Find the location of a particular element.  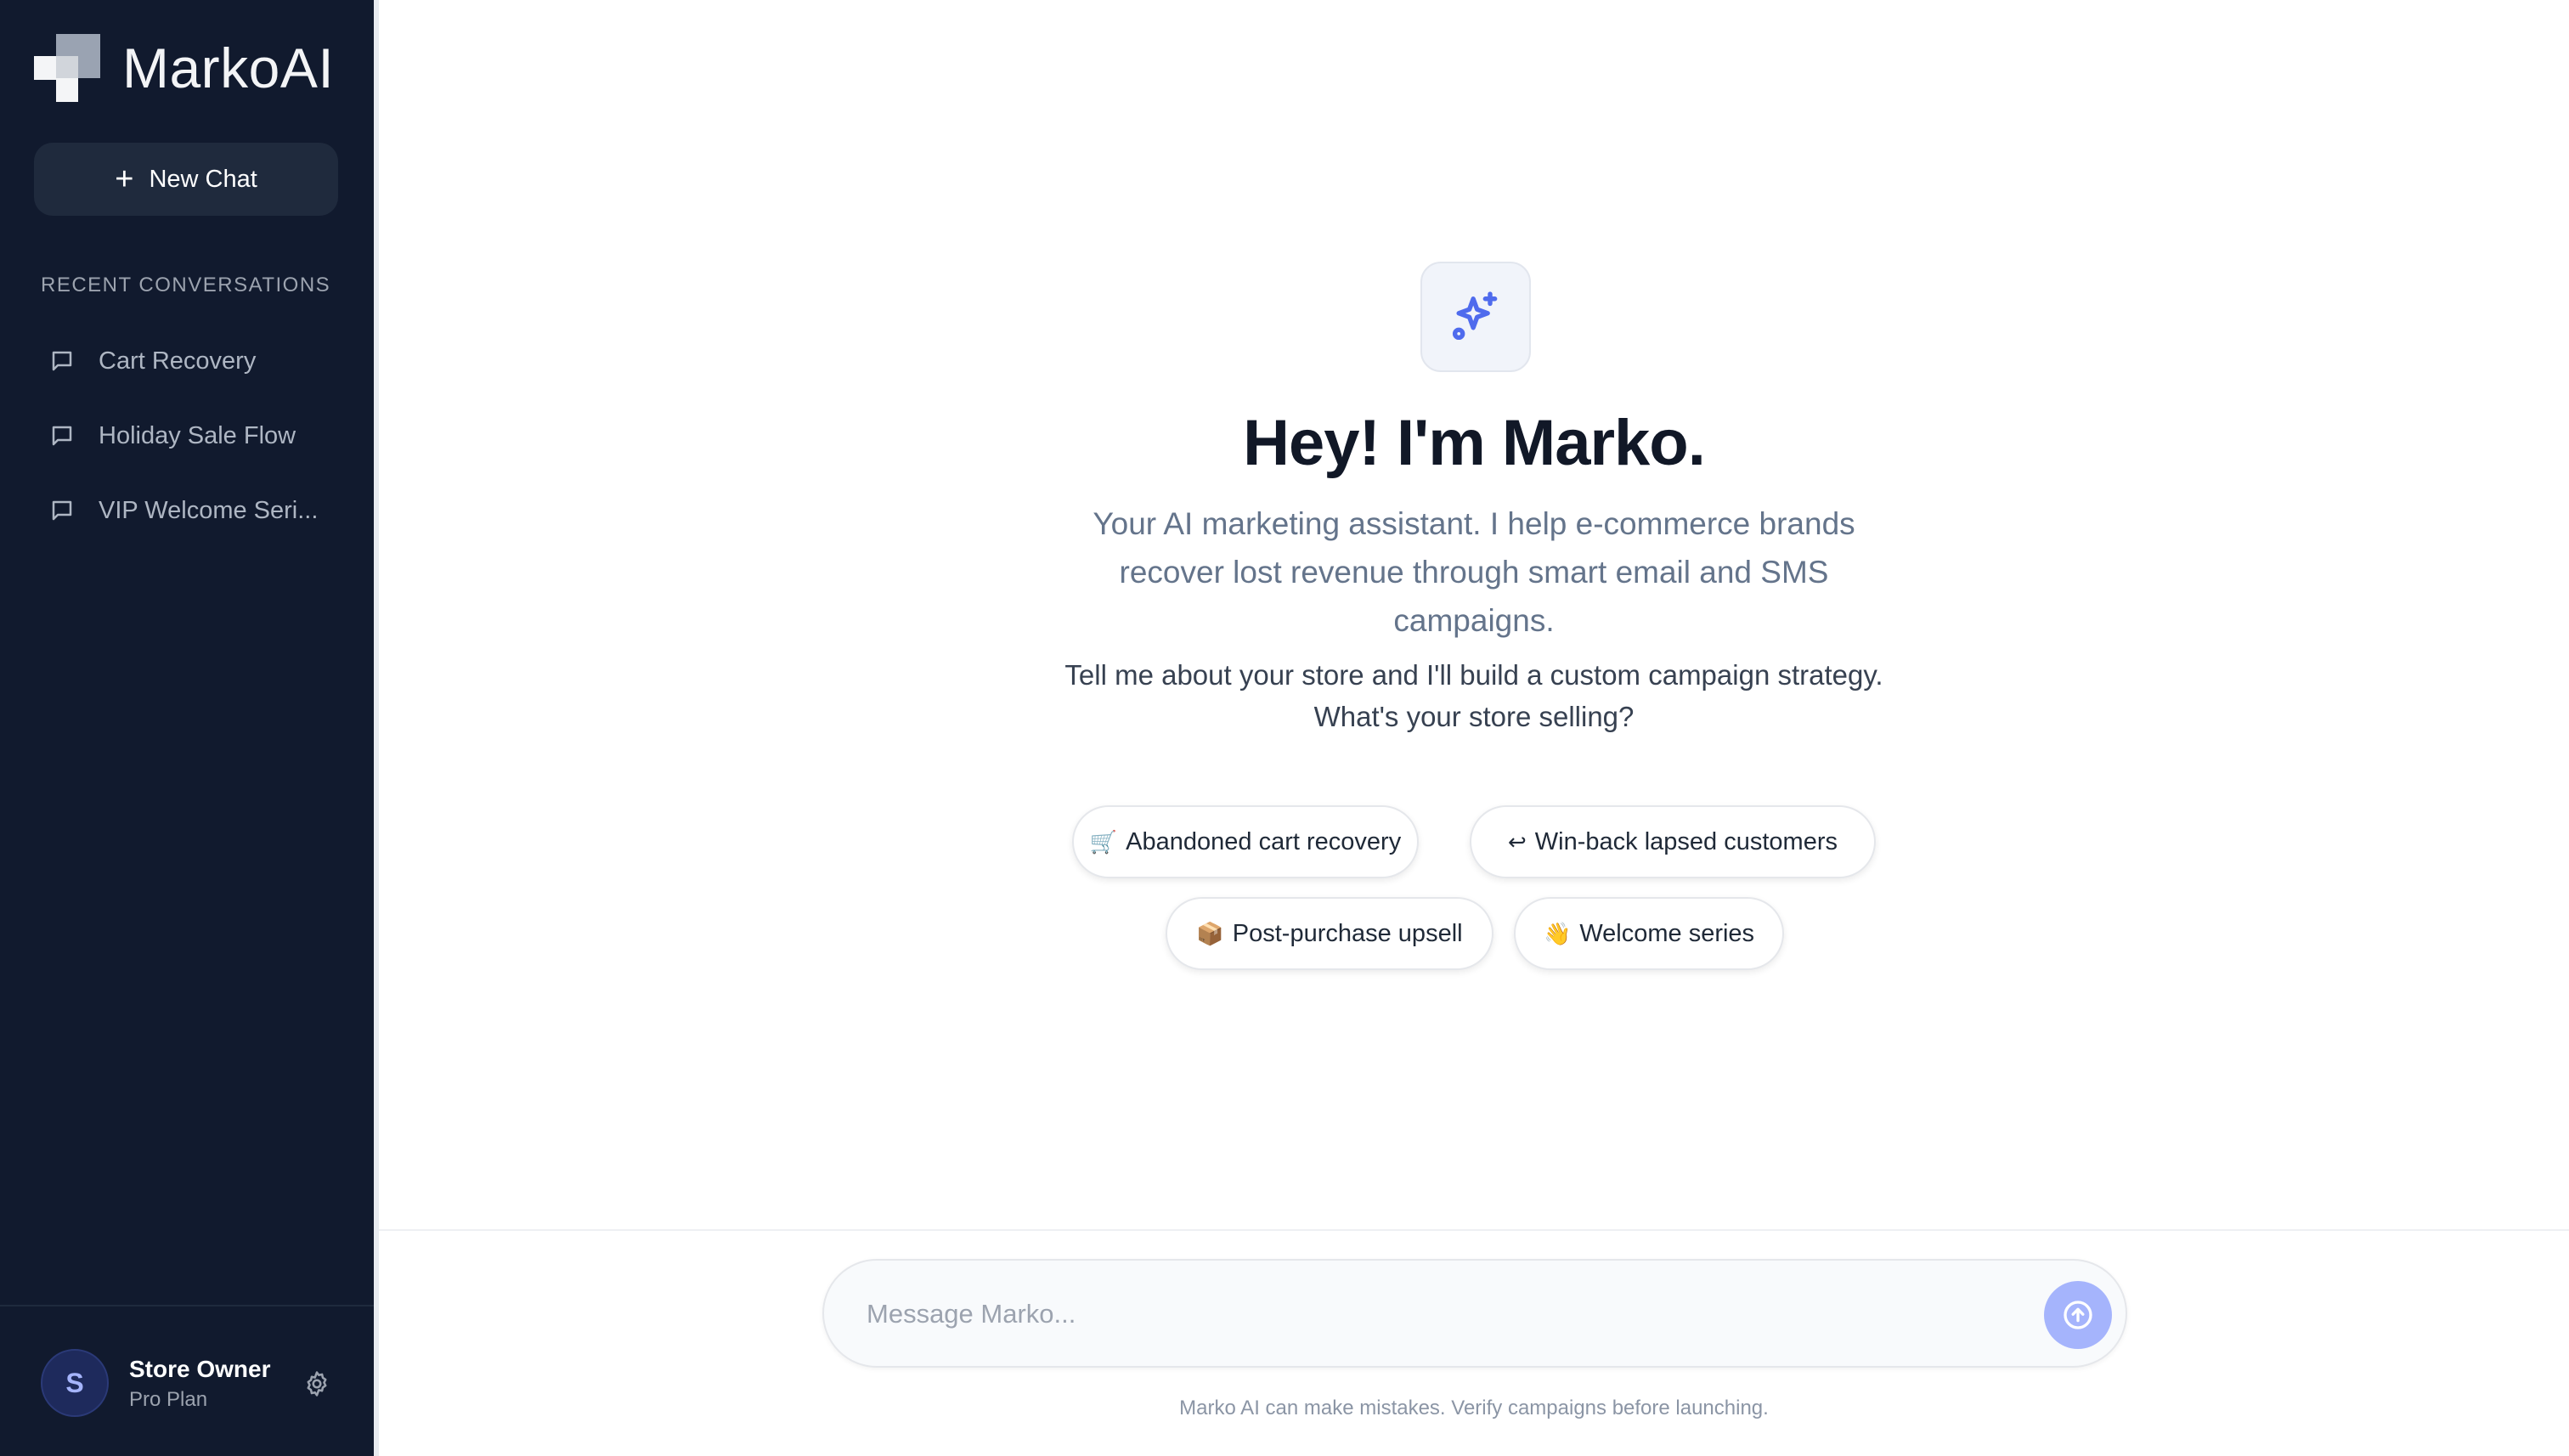

arrow-up-icon is located at coordinates (2078, 1315).